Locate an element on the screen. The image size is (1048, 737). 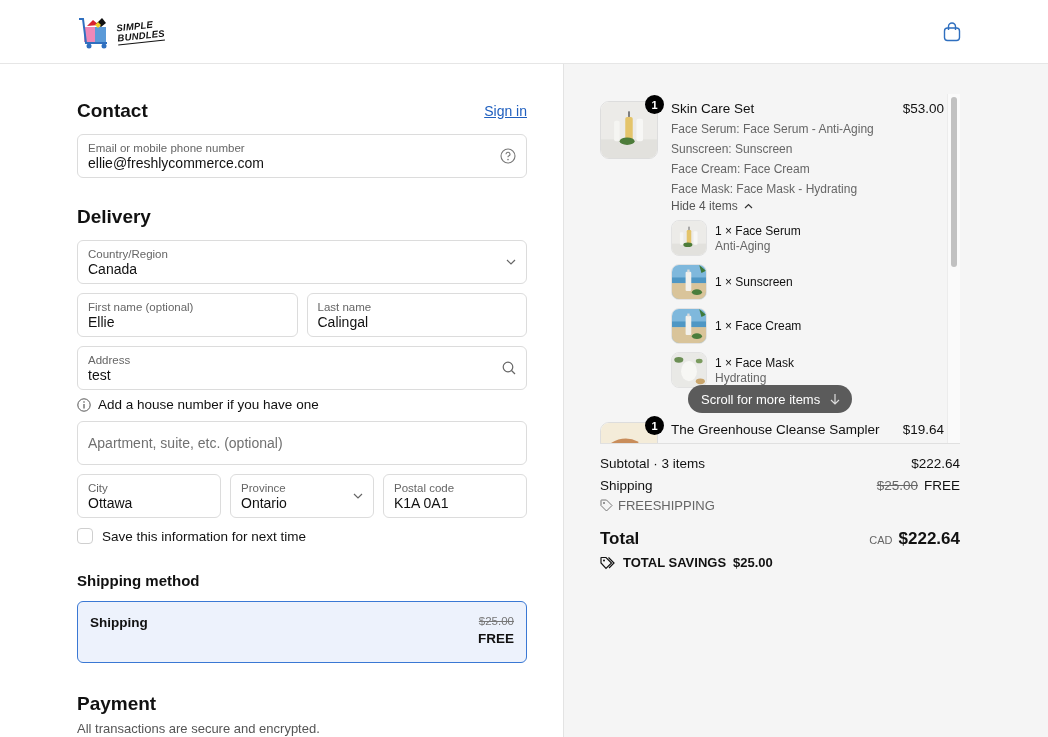
info-icon is located at coordinates (84, 404).